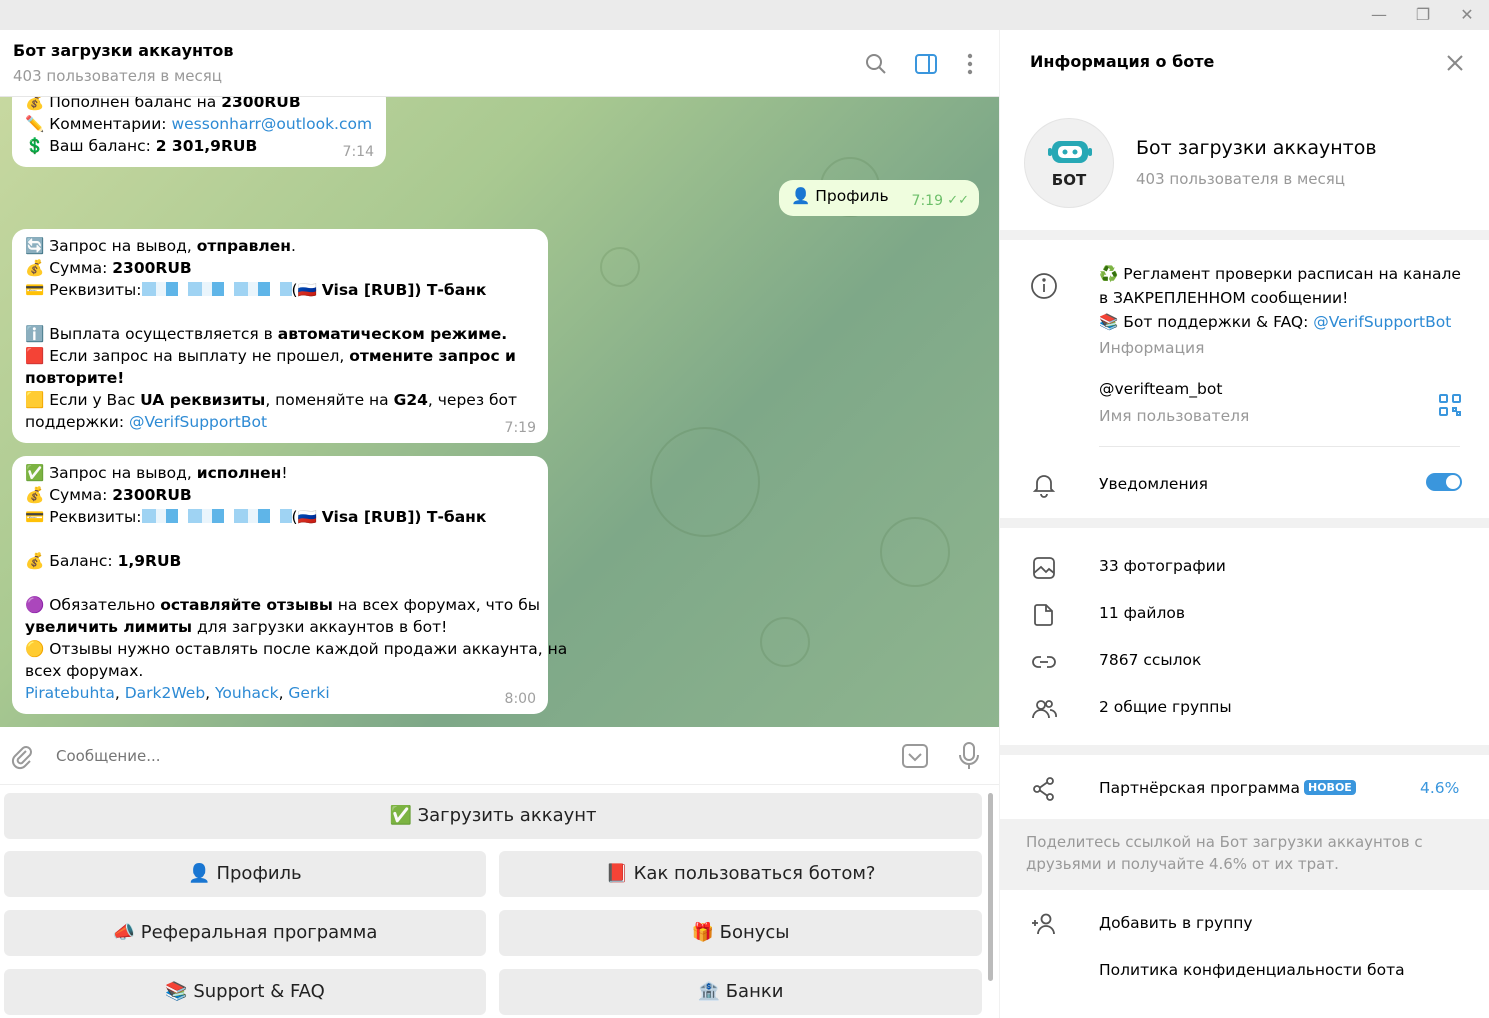 The height and width of the screenshot is (1018, 1489). What do you see at coordinates (410, 400) in the screenshot?
I see `text: G24` at bounding box center [410, 400].